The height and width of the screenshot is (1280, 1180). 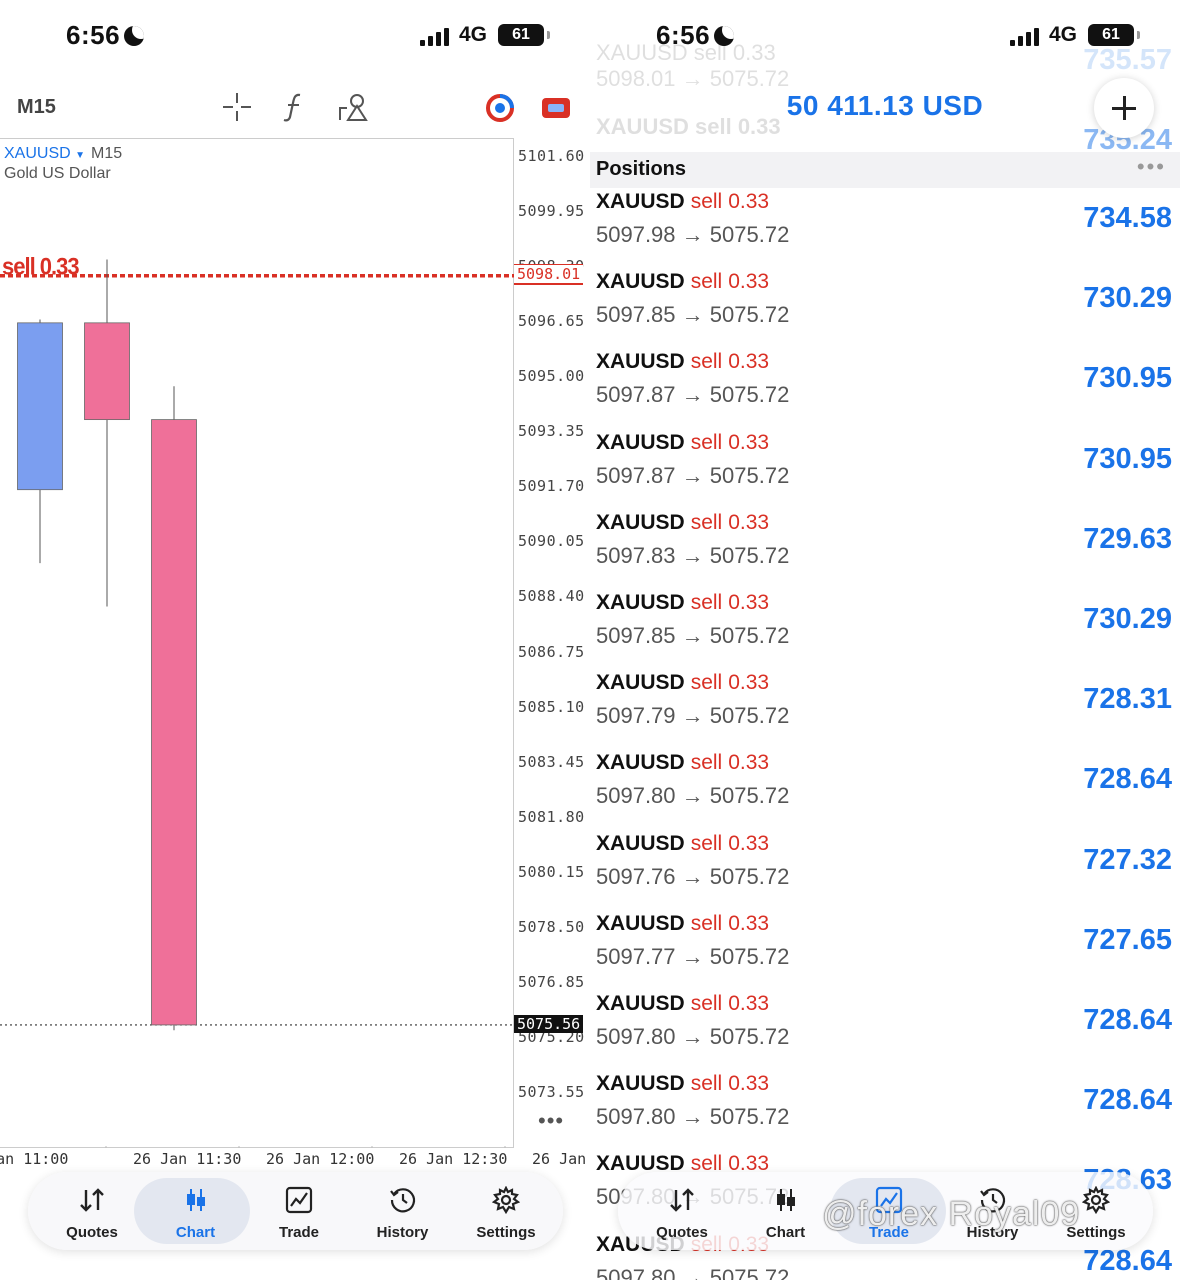 What do you see at coordinates (692, 476) in the screenshot?
I see `position-prices: 5097.87 → 5075.72` at bounding box center [692, 476].